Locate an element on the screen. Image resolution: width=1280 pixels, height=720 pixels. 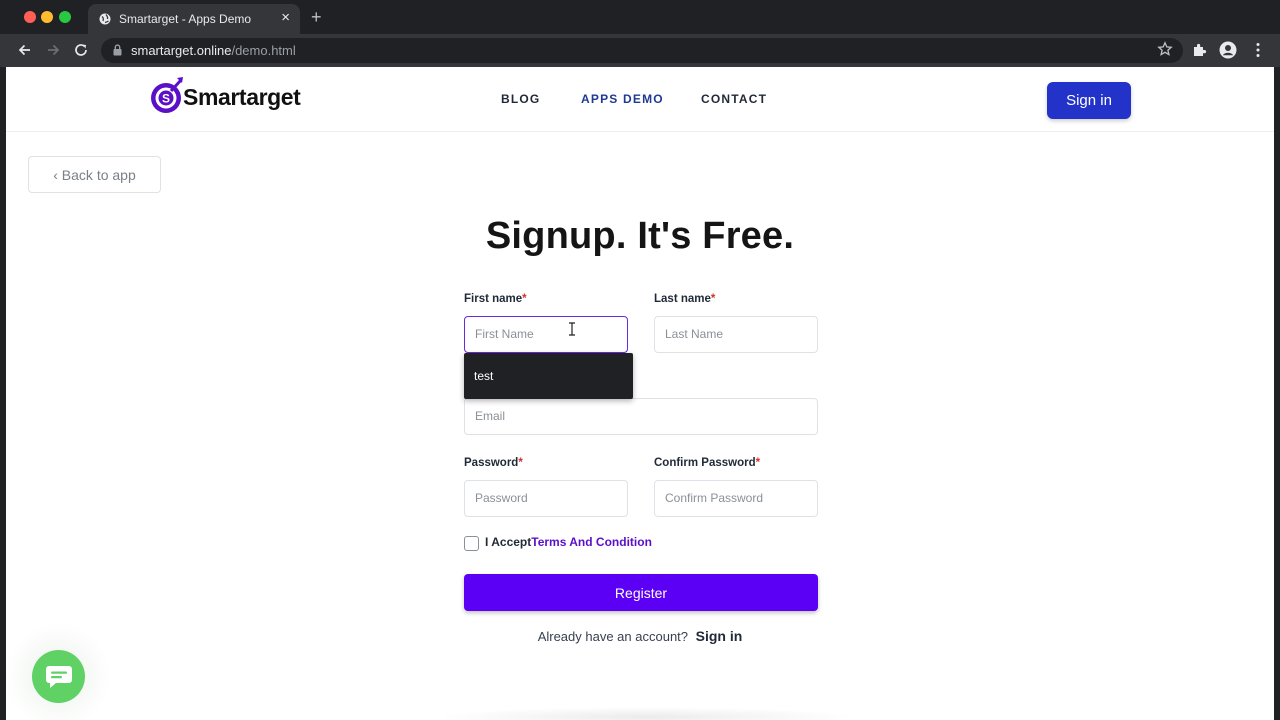
nav-contact: CONTACT is located at coordinates (734, 99).